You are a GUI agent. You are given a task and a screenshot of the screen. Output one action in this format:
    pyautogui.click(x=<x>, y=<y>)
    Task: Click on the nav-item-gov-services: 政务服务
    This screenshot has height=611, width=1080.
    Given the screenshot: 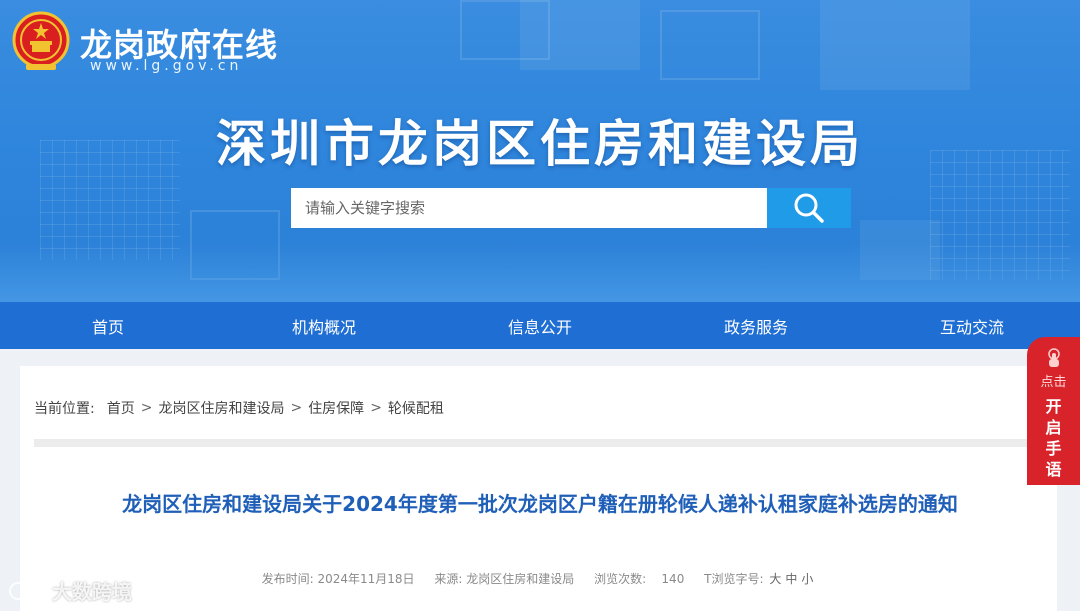 What is the action you would take?
    pyautogui.click(x=756, y=325)
    